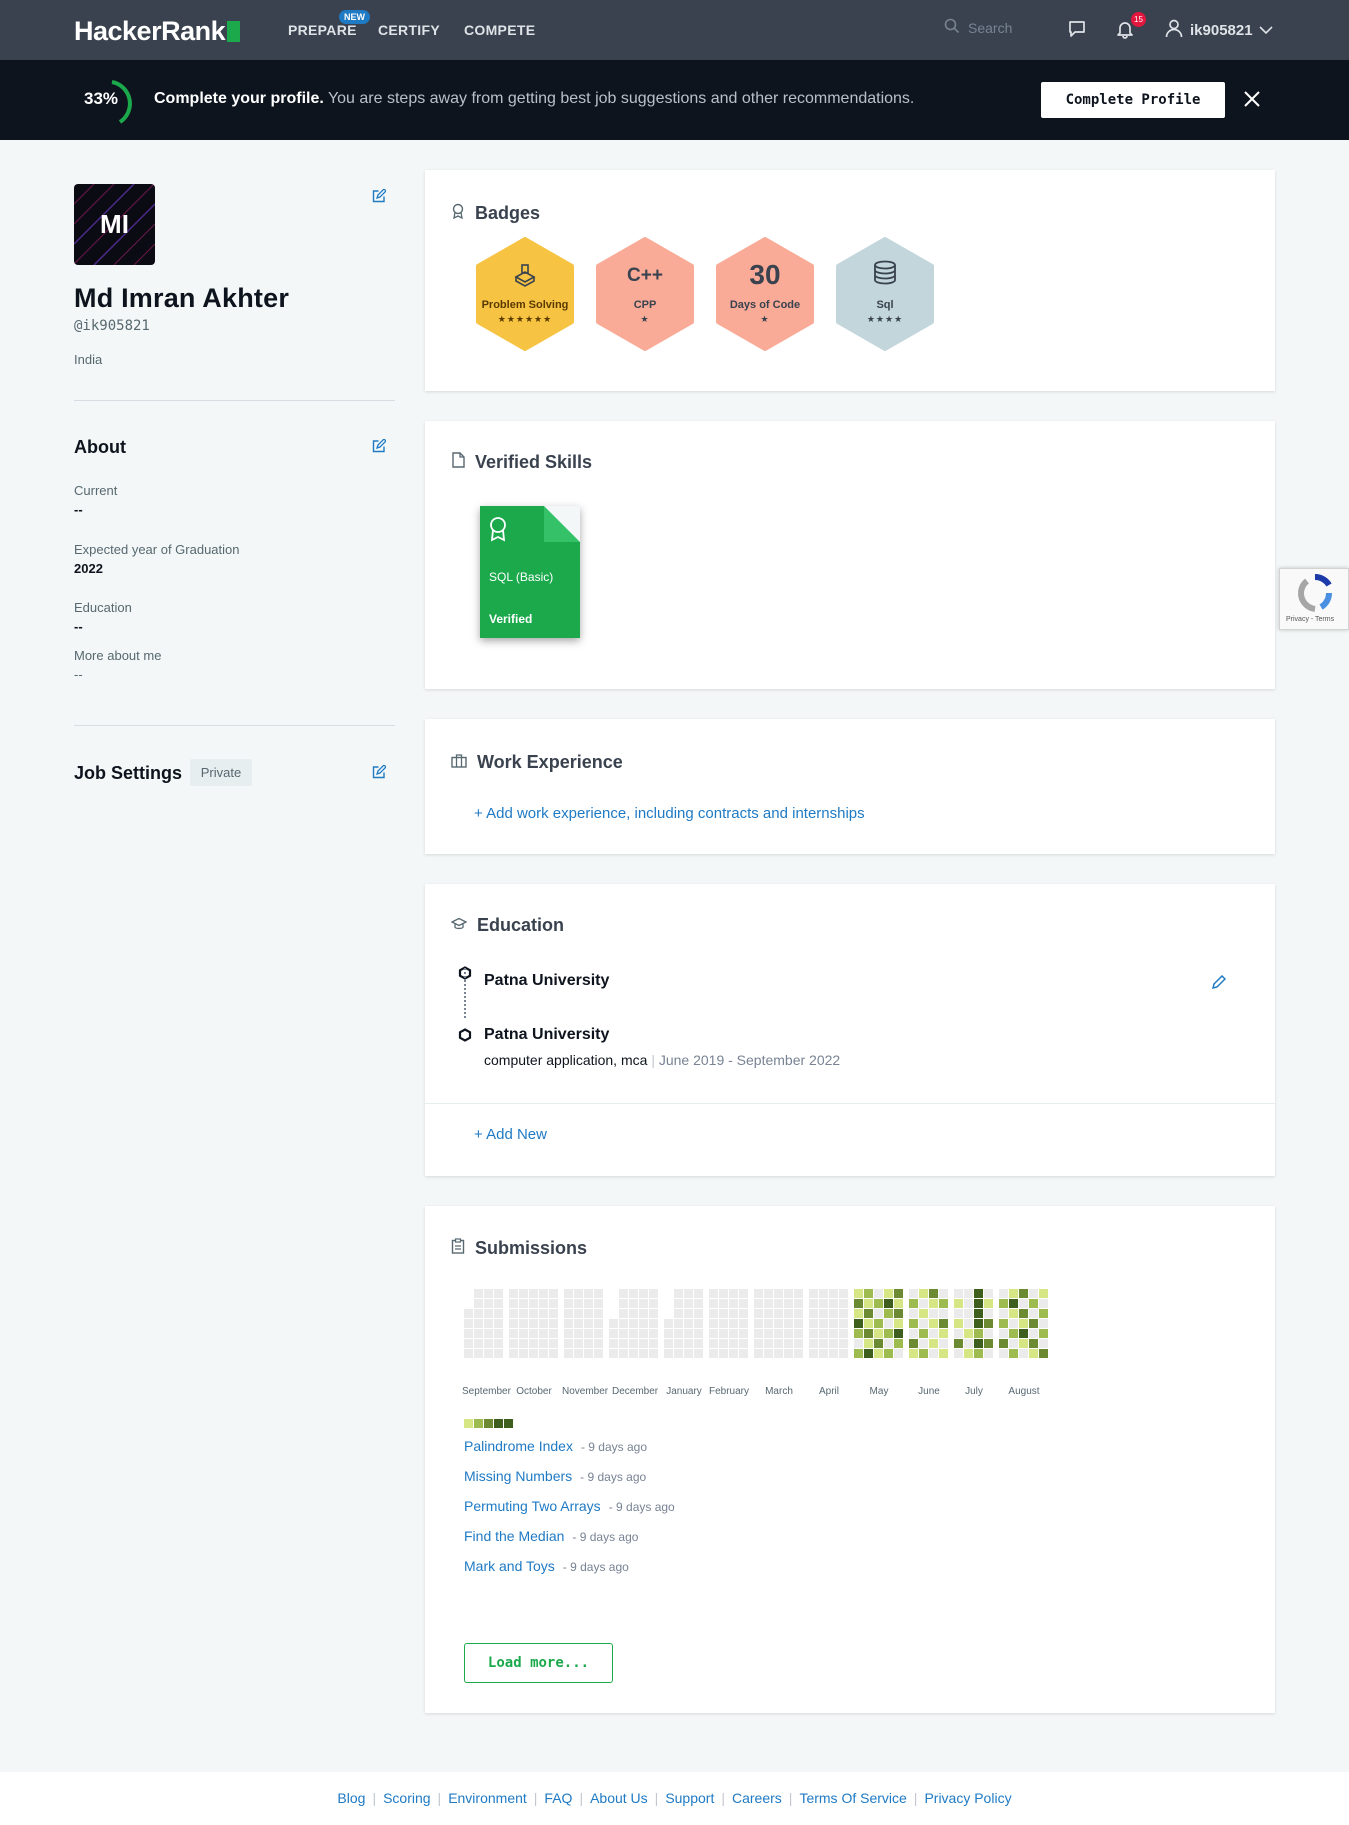 This screenshot has height=1825, width=1349. I want to click on submissions-title: Submissions, so click(531, 1248).